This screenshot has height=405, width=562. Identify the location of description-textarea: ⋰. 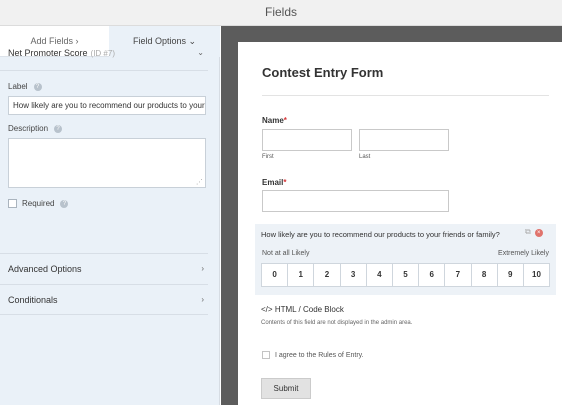
(107, 163).